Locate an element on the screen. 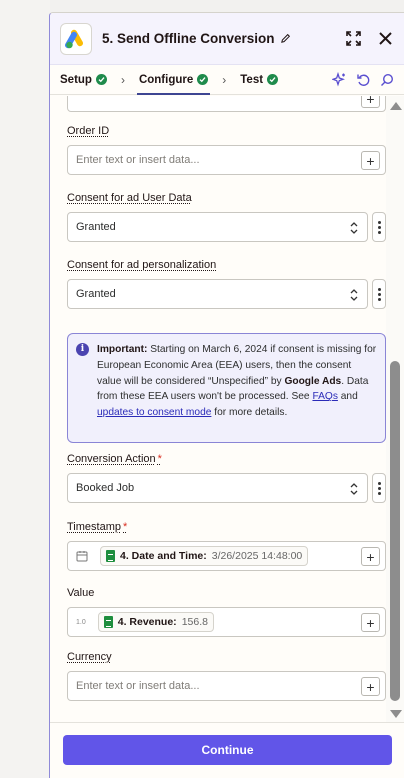  tab-test: Test is located at coordinates (259, 80).